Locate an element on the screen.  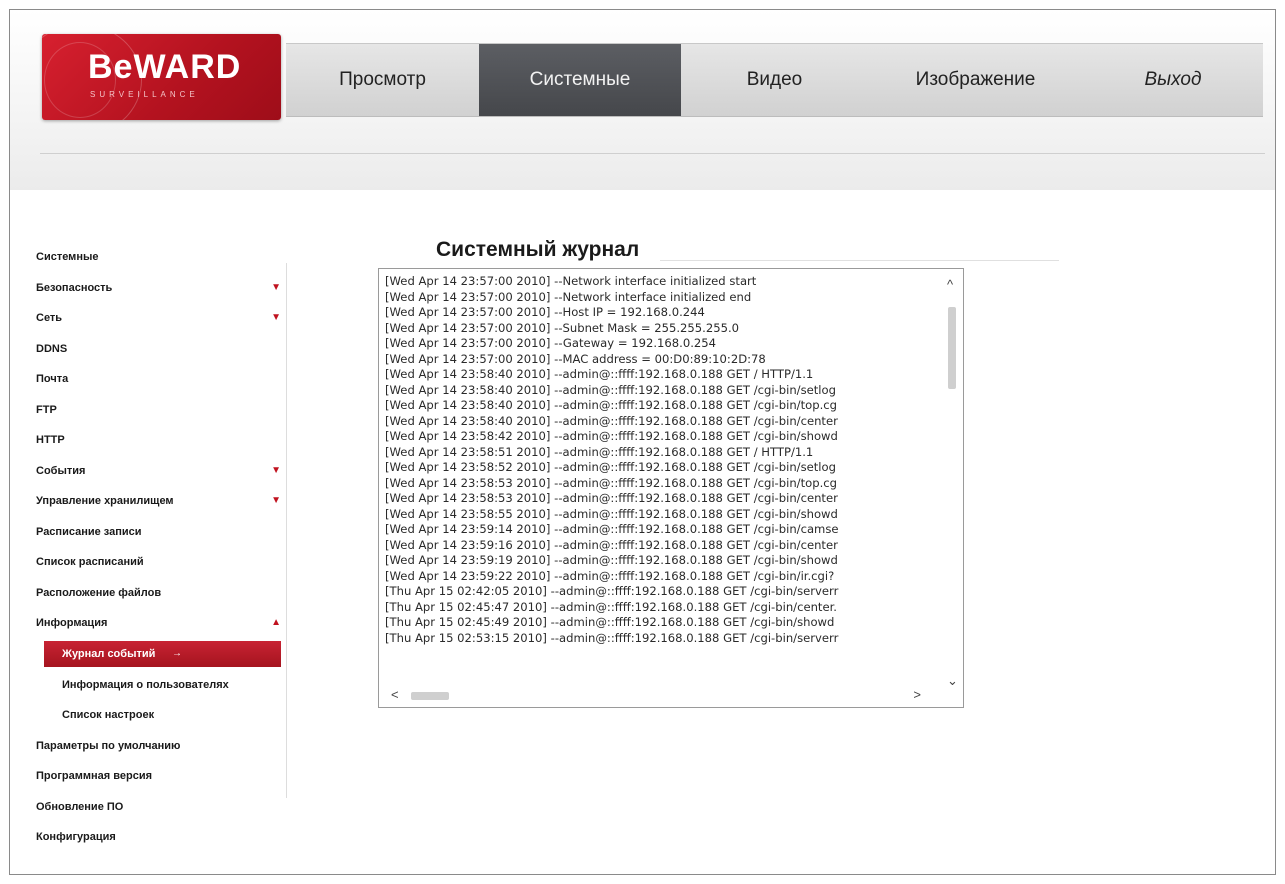
sidebar-item-settings-list: Список настроек is located at coordinates (161, 715).